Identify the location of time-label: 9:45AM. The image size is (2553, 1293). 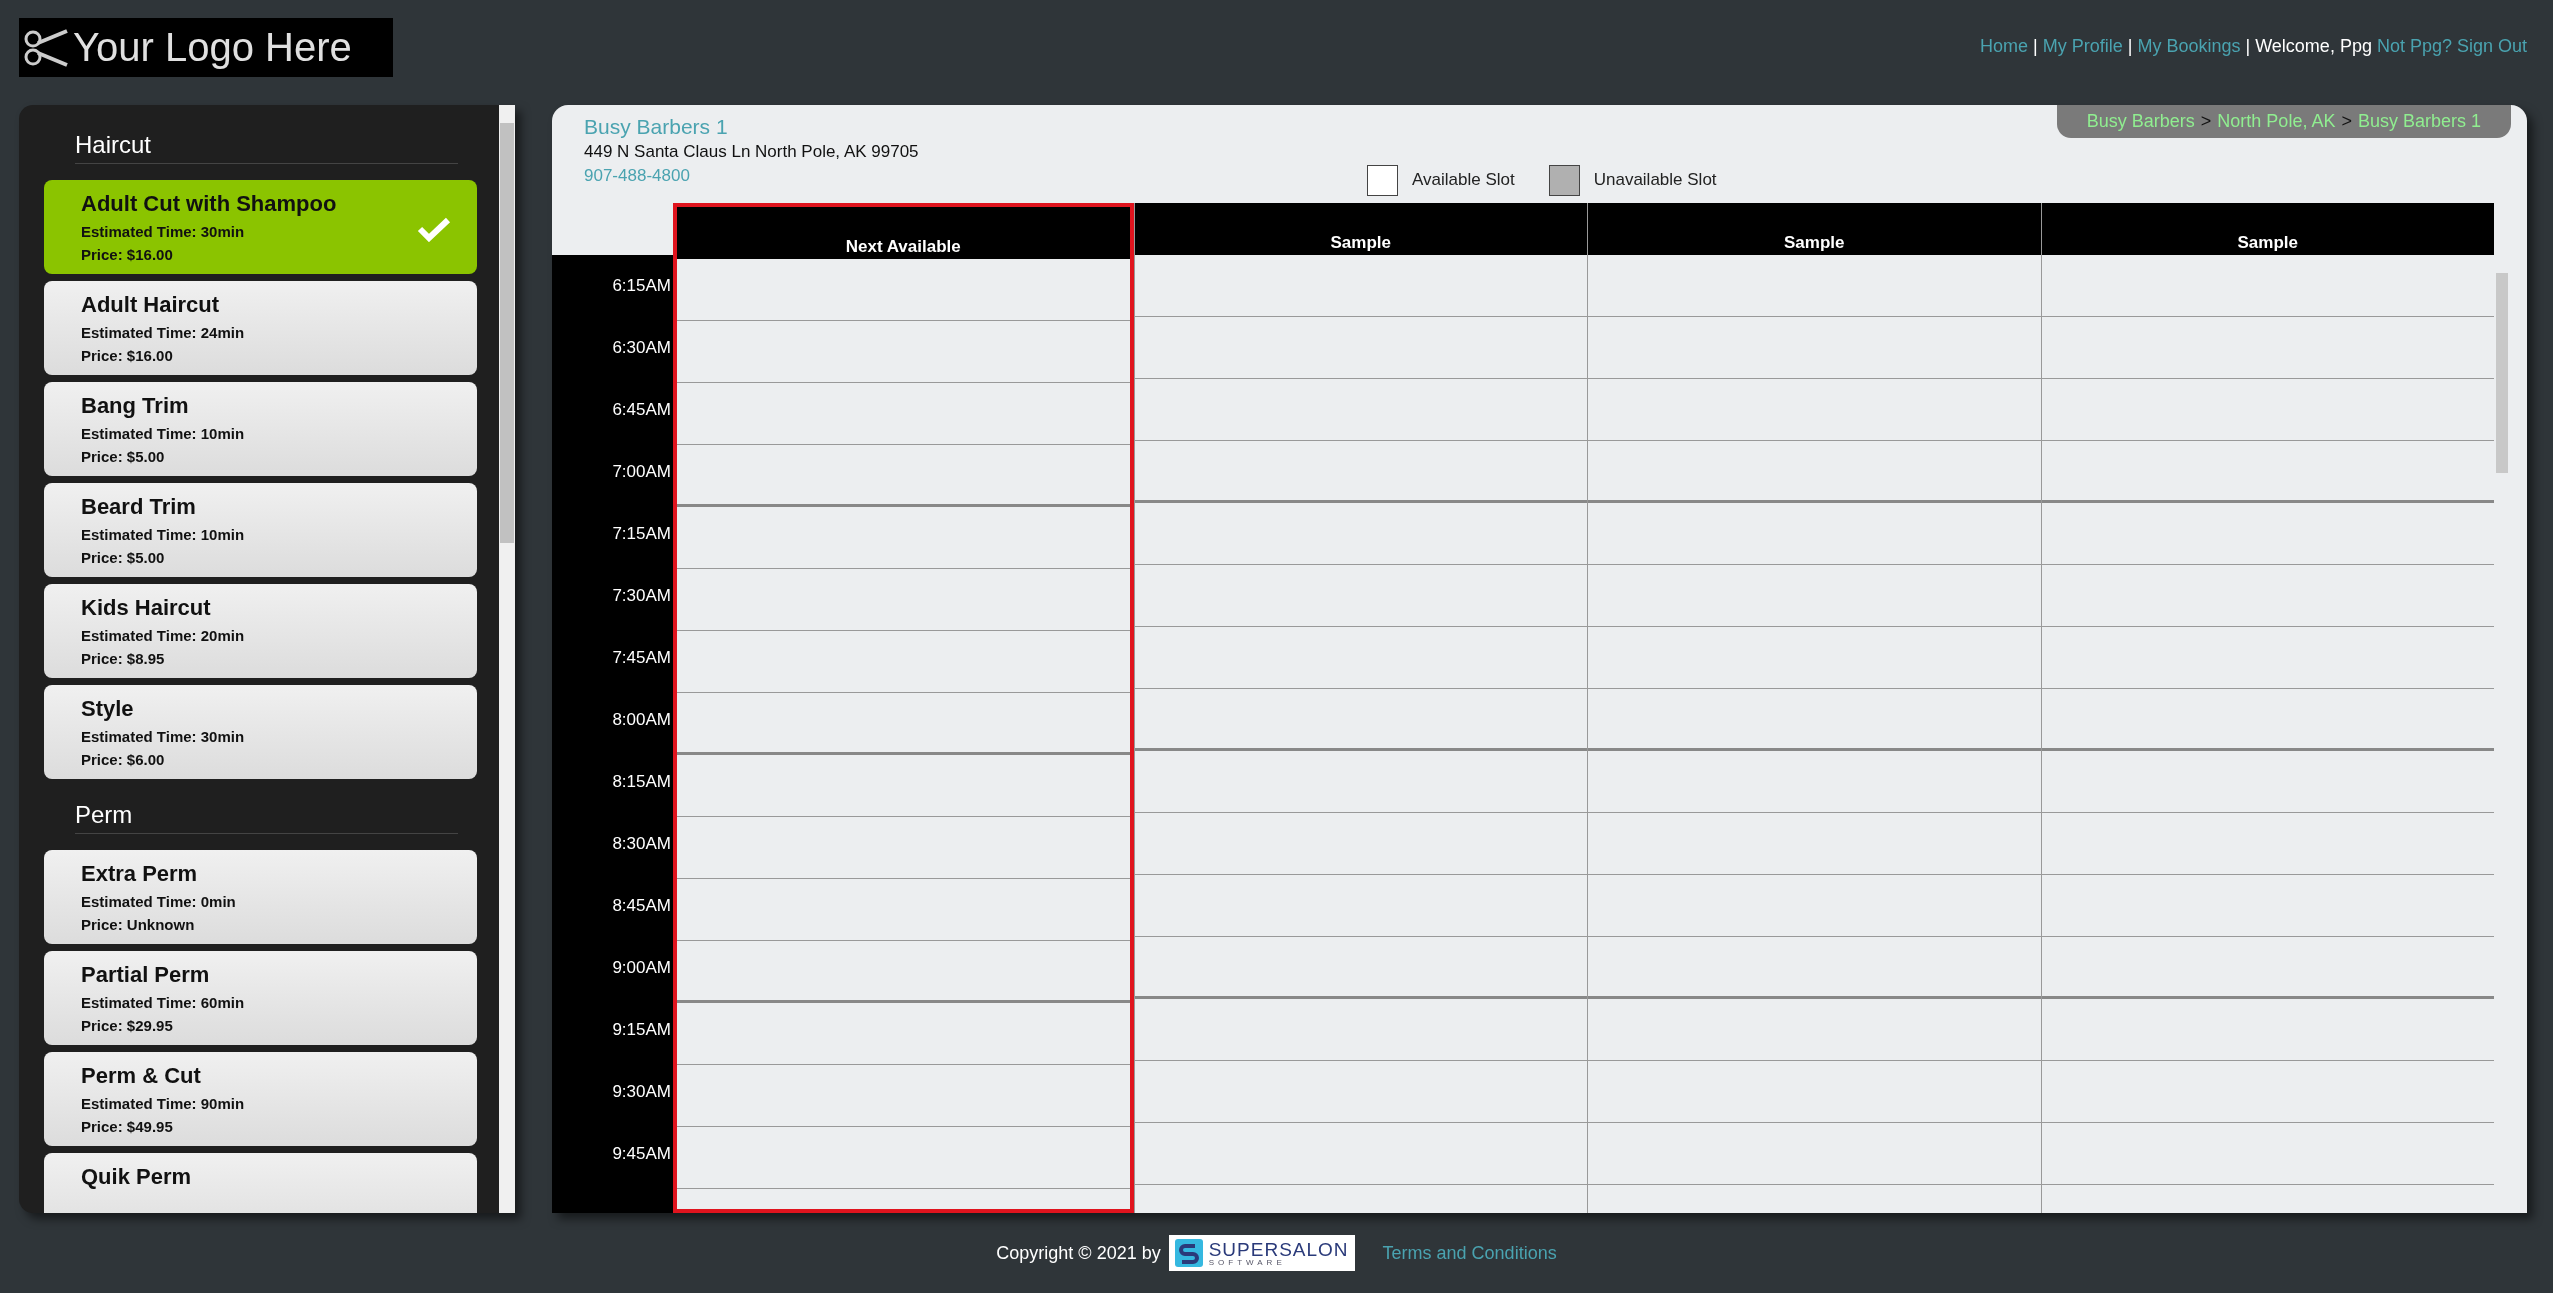
(641, 1154).